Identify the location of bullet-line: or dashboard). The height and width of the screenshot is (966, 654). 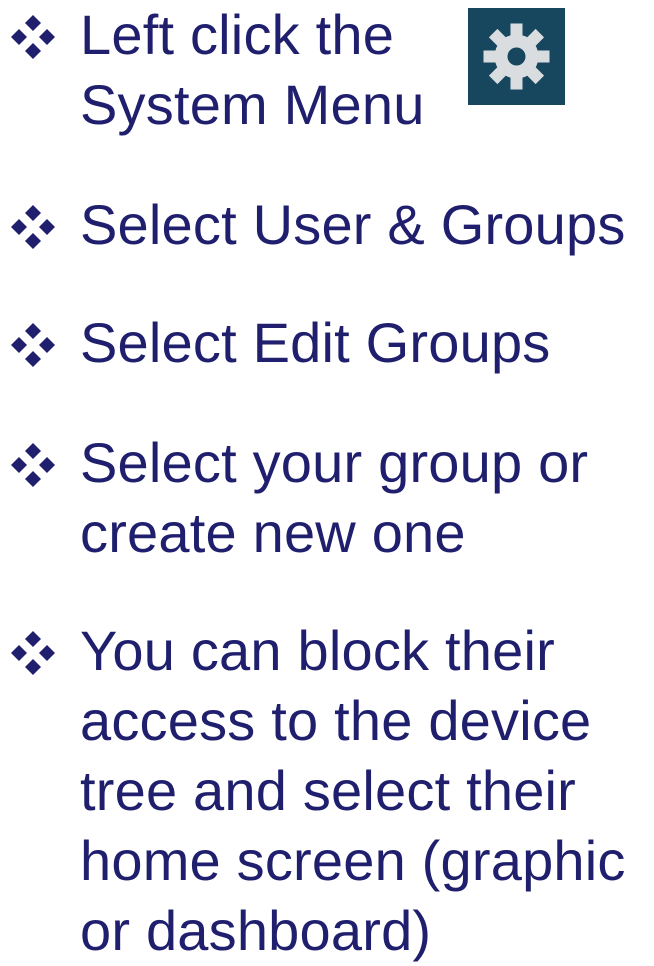
(256, 930).